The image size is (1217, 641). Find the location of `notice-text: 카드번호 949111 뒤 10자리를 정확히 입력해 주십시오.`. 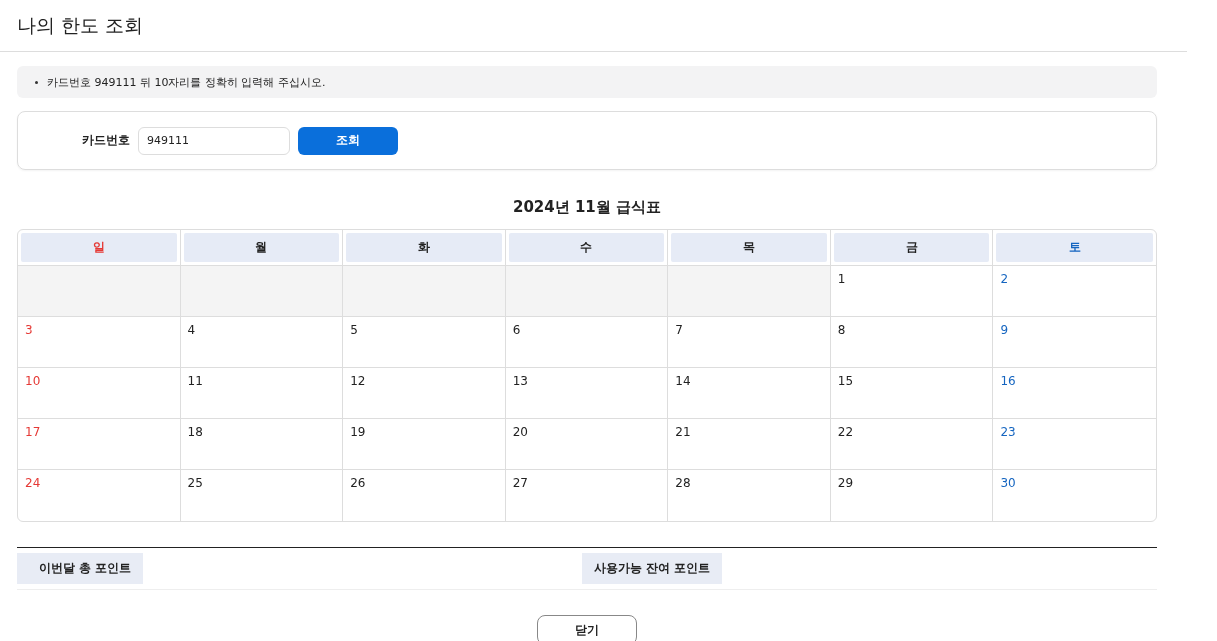

notice-text: 카드번호 949111 뒤 10자리를 정확히 입력해 주십시오. is located at coordinates (186, 82).